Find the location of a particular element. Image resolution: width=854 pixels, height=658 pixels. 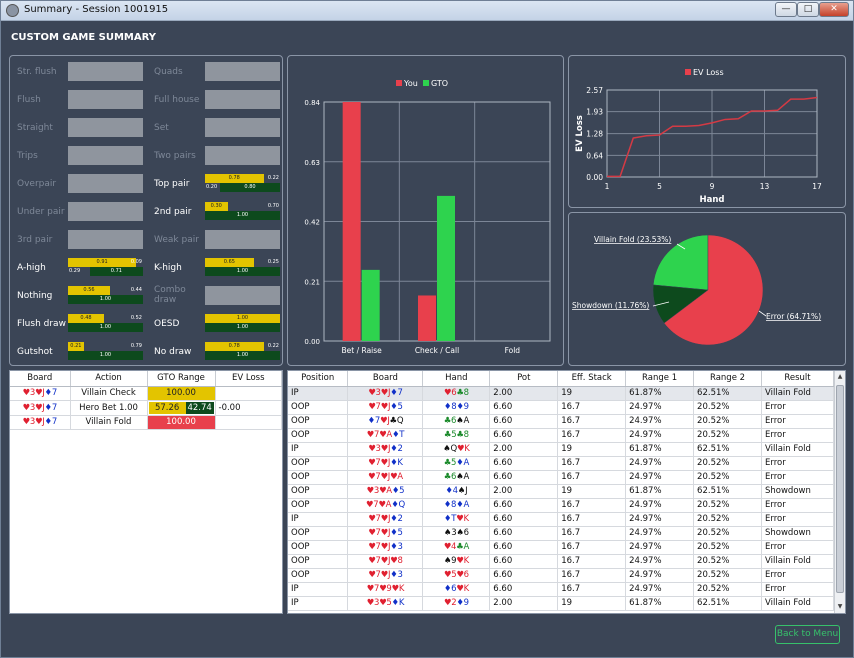

hand-stat-label: OESD is located at coordinates (167, 324).